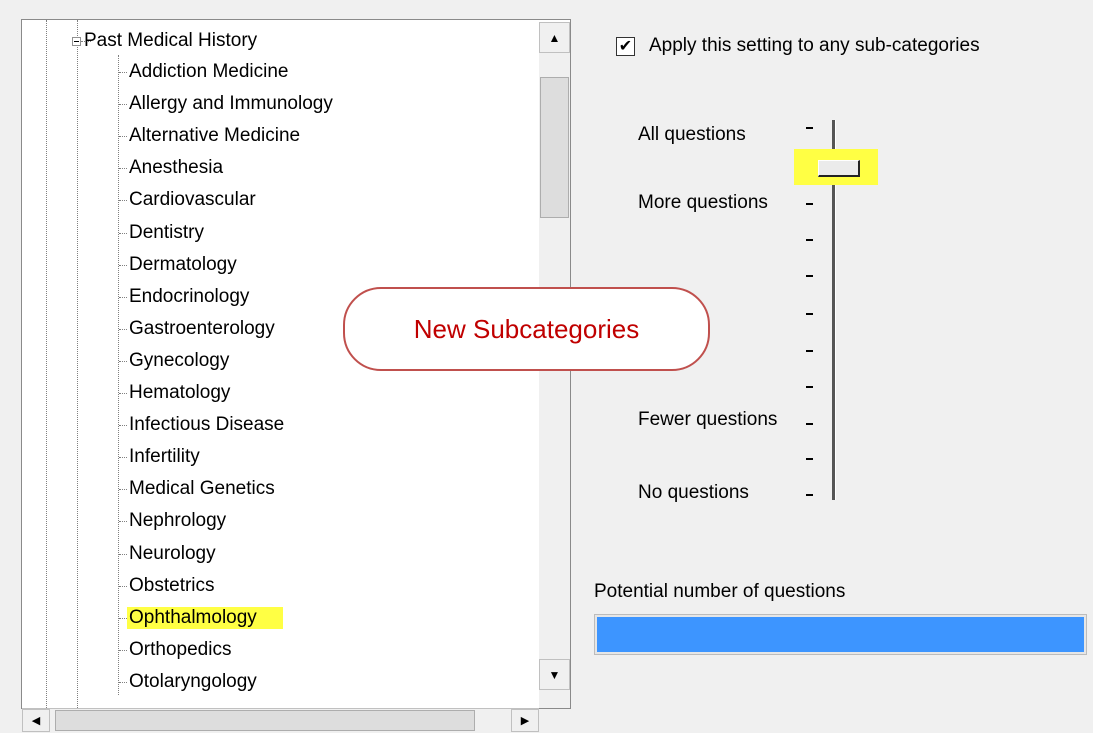  I want to click on tree-item: Allergy and Immunology, so click(231, 104).